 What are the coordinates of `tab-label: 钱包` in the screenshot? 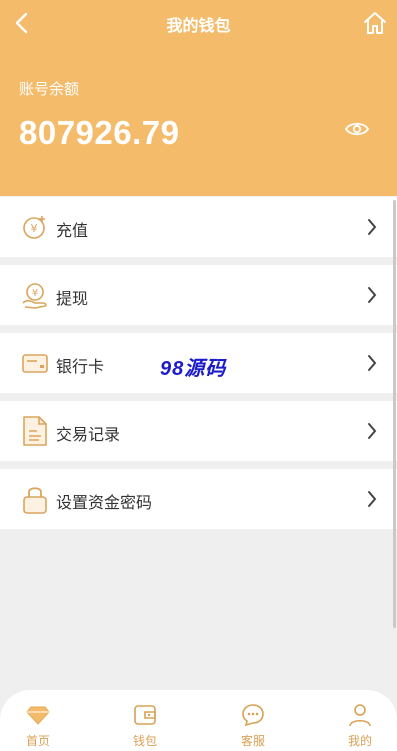 It's located at (144, 741).